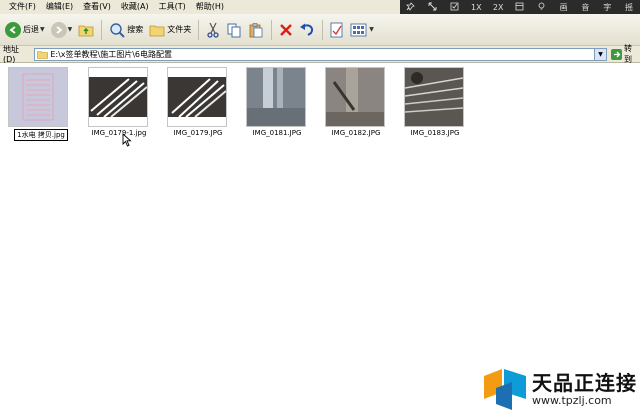 The width and height of the screenshot is (640, 420). I want to click on menu-view: 查看(V), so click(97, 7).